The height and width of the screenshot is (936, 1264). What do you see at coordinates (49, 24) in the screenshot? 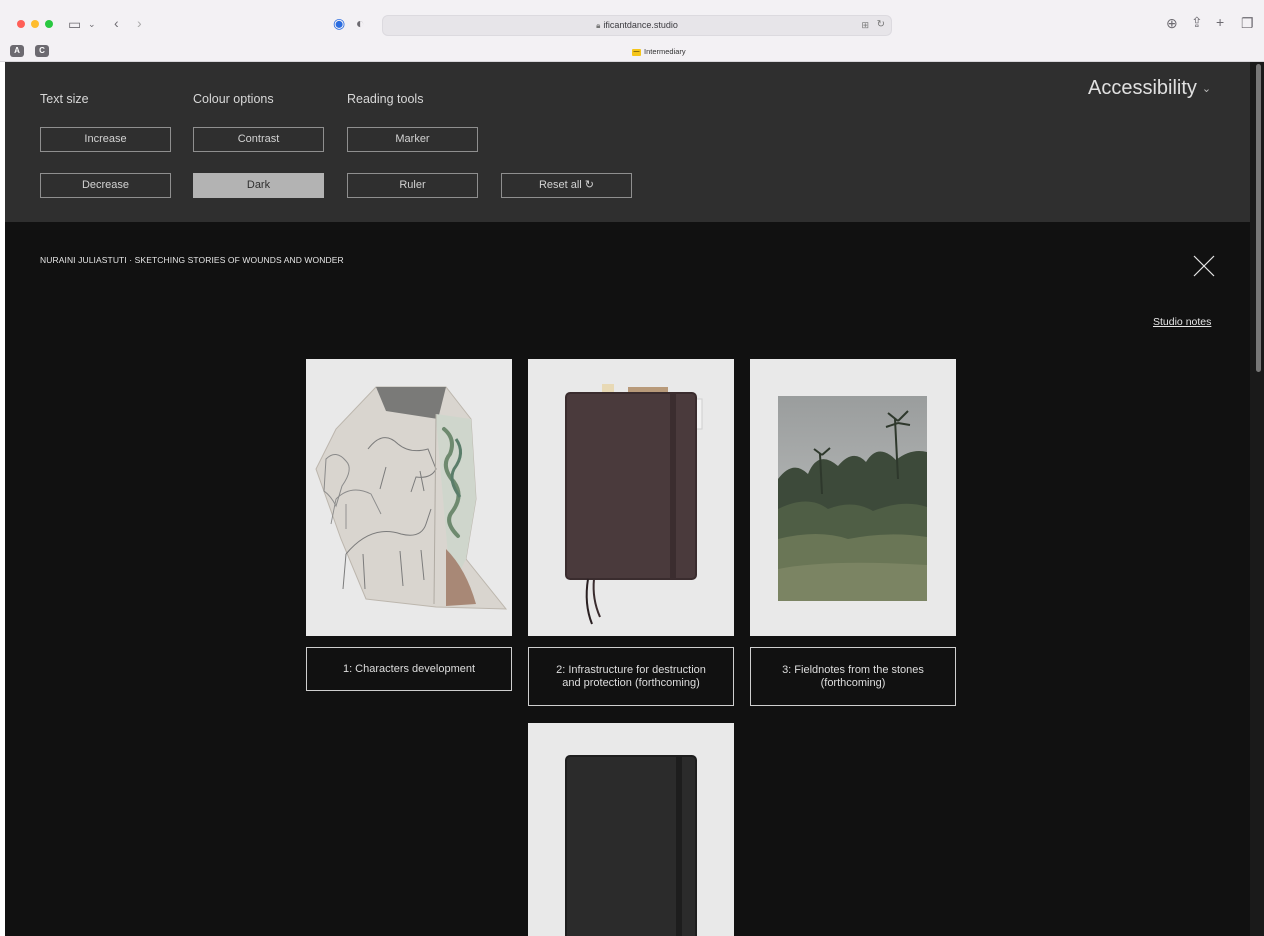
I see `zoom-window-button` at bounding box center [49, 24].